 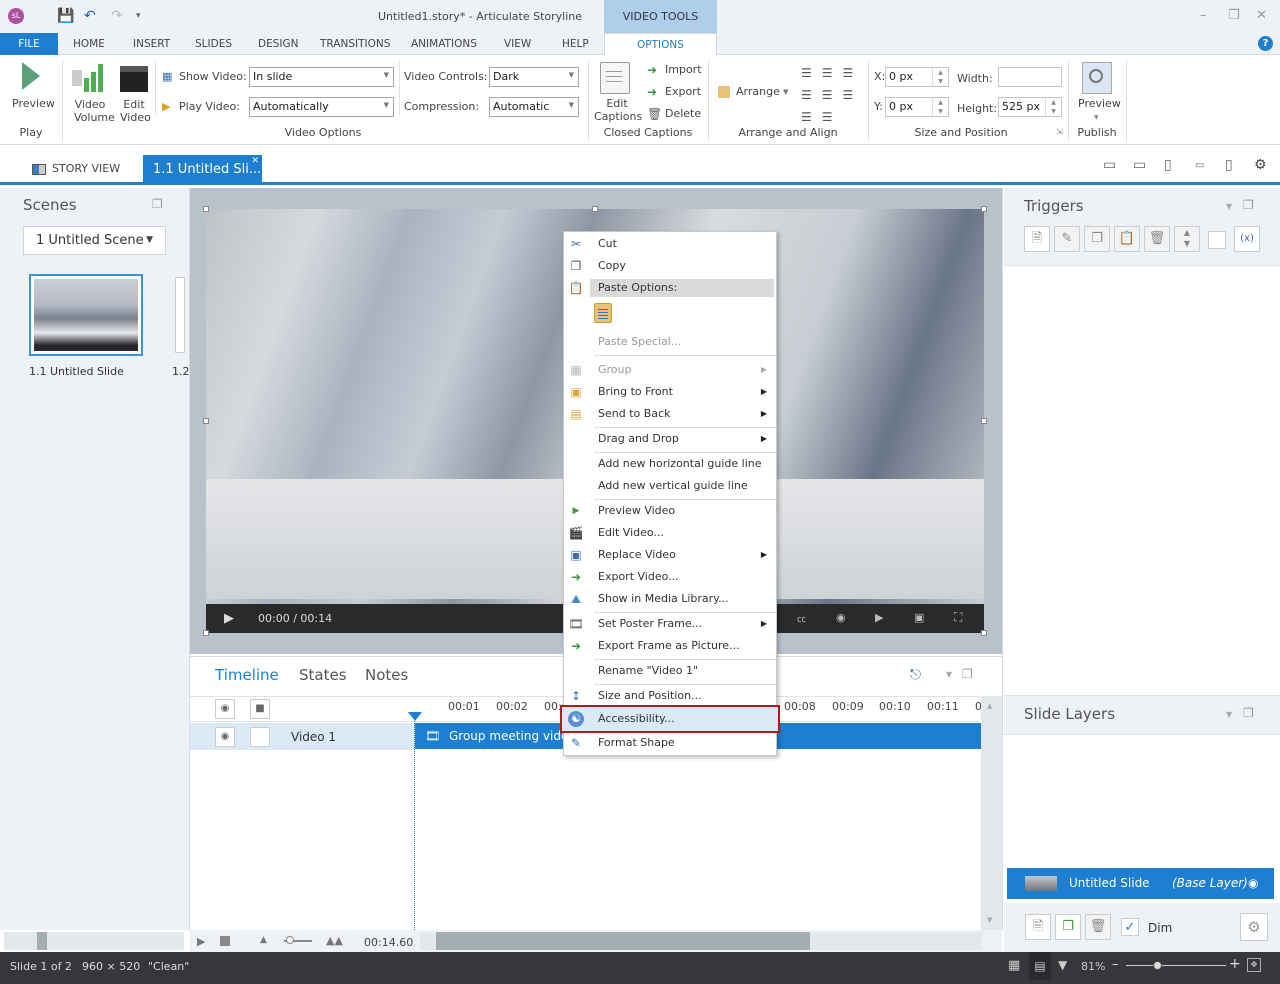 I want to click on paste-trigger-icon: 📋, so click(x=1127, y=239).